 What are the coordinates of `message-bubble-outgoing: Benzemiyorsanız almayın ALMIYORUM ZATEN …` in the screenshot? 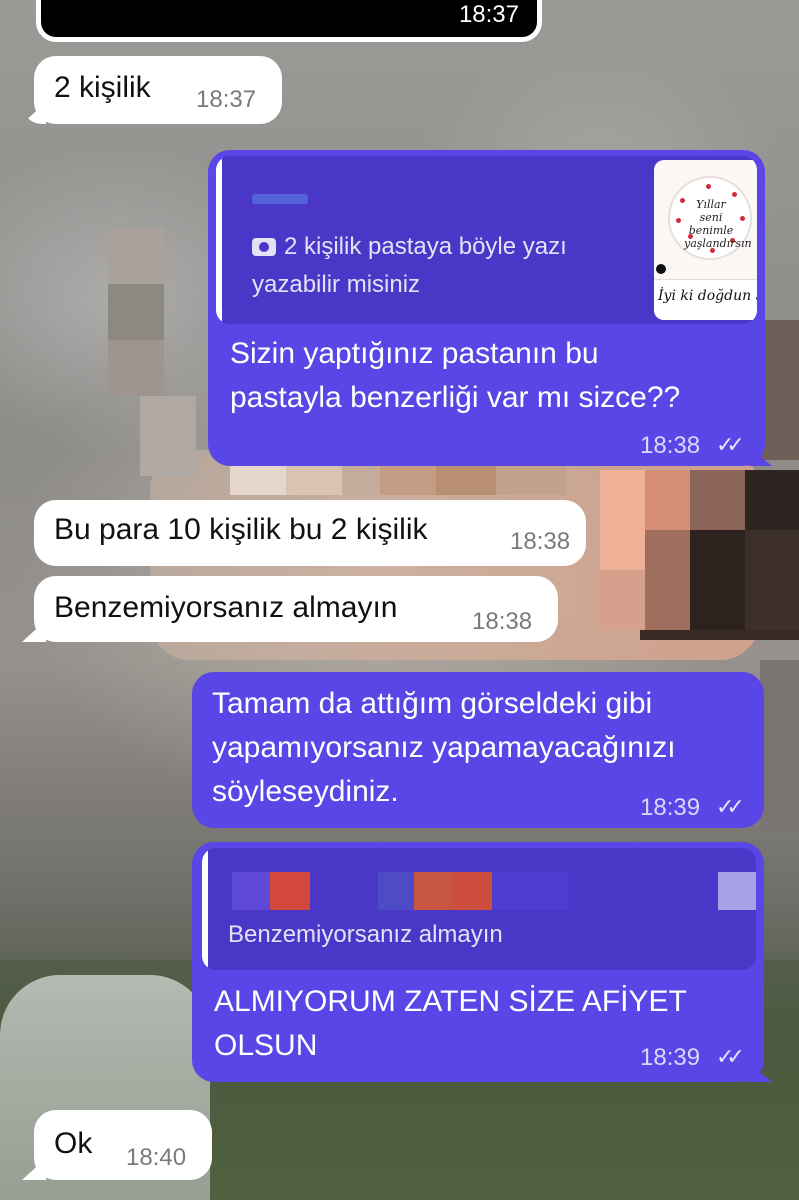 It's located at (478, 962).